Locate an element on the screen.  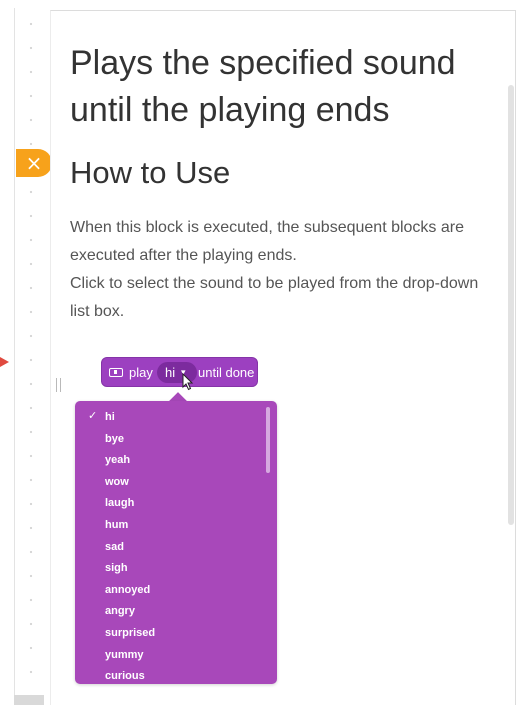
dropdown-item-angry: angry is located at coordinates (120, 611).